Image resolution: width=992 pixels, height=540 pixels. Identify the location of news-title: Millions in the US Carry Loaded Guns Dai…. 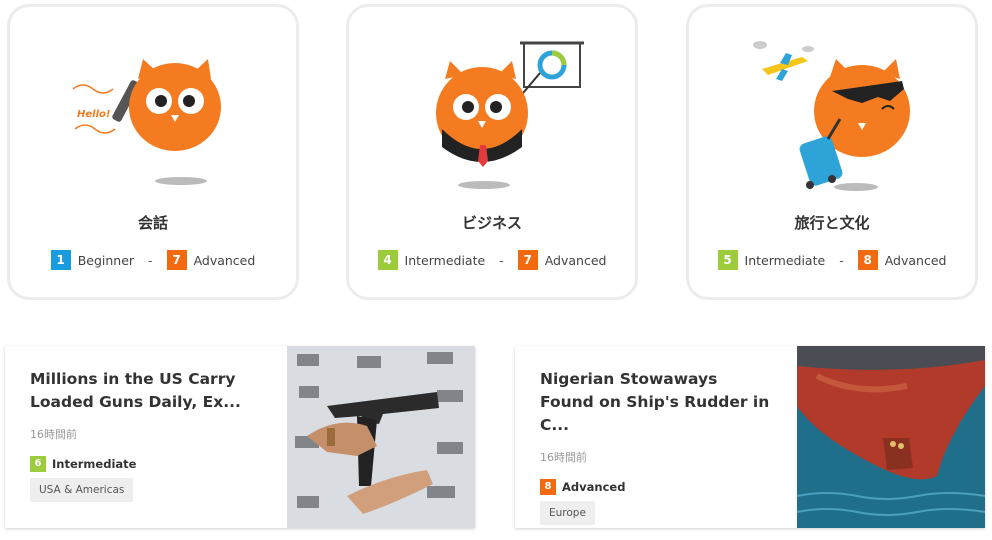
(145, 391).